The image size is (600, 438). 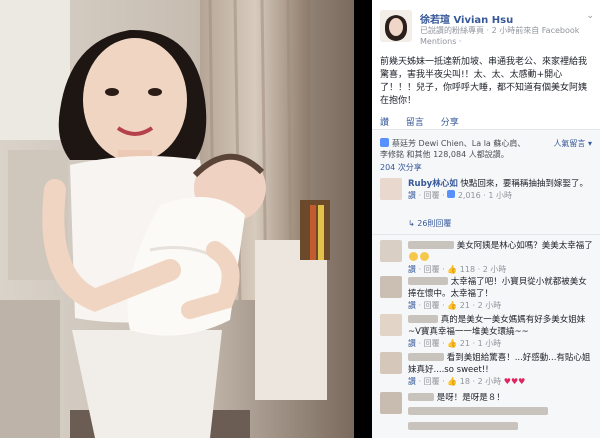 What do you see at coordinates (415, 123) in the screenshot?
I see `comment-button: 留言` at bounding box center [415, 123].